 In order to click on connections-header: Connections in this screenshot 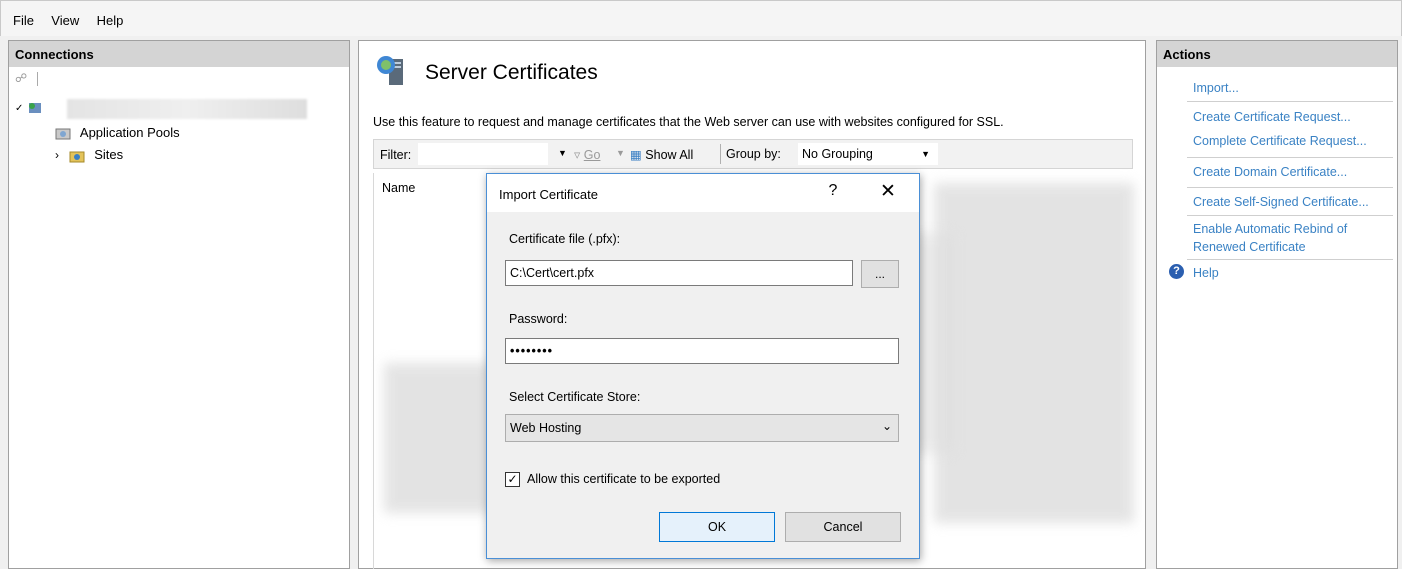, I will do `click(179, 54)`.